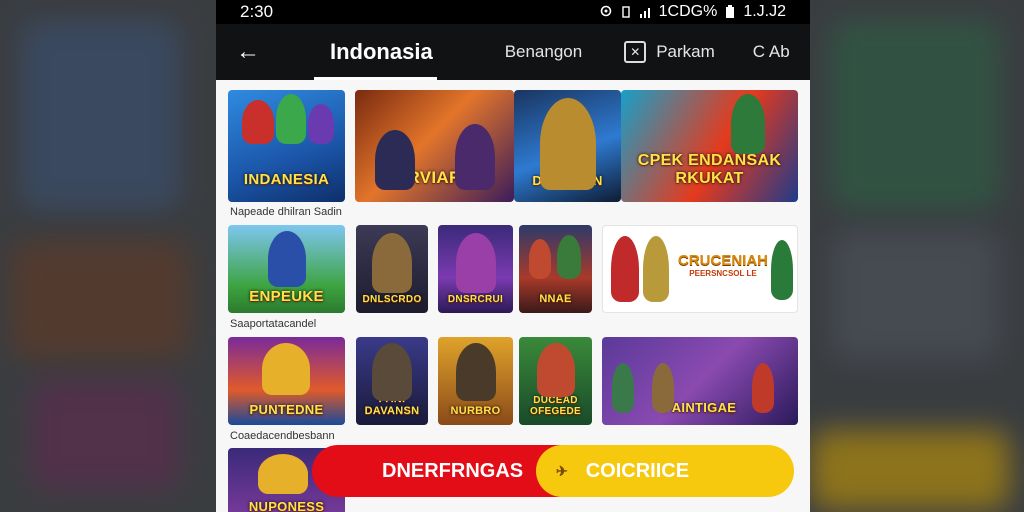 The image size is (1024, 512). What do you see at coordinates (273, 324) in the screenshot?
I see `section-label: Saaportatacandel` at bounding box center [273, 324].